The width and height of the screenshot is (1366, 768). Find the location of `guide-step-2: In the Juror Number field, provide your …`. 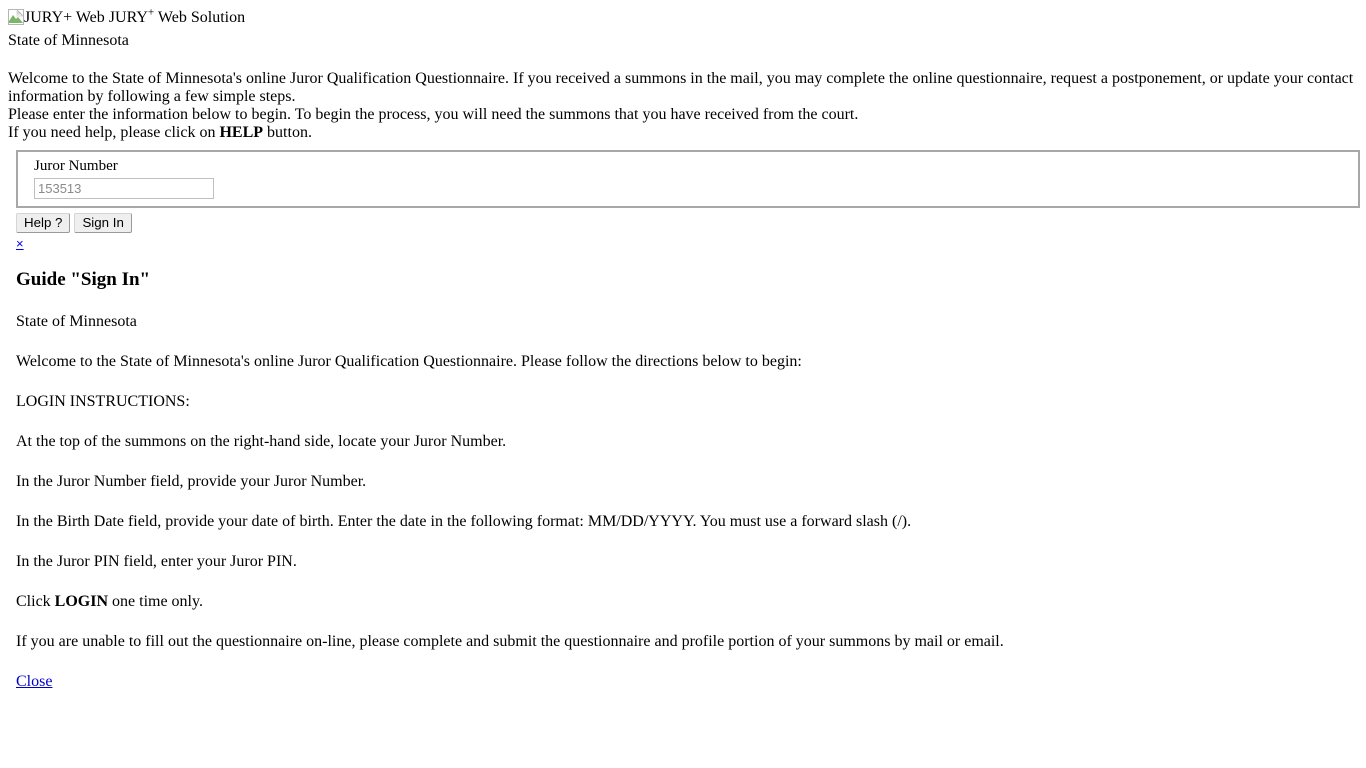

guide-step-2: In the Juror Number field, provide your … is located at coordinates (191, 481).